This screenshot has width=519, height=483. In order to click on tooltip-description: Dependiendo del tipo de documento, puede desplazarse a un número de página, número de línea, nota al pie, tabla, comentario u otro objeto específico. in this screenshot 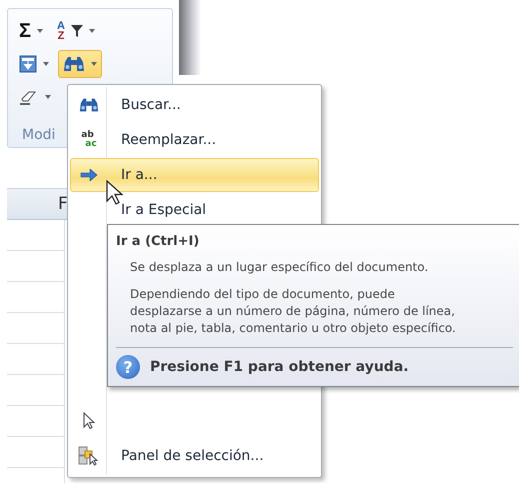, I will do `click(293, 311)`.